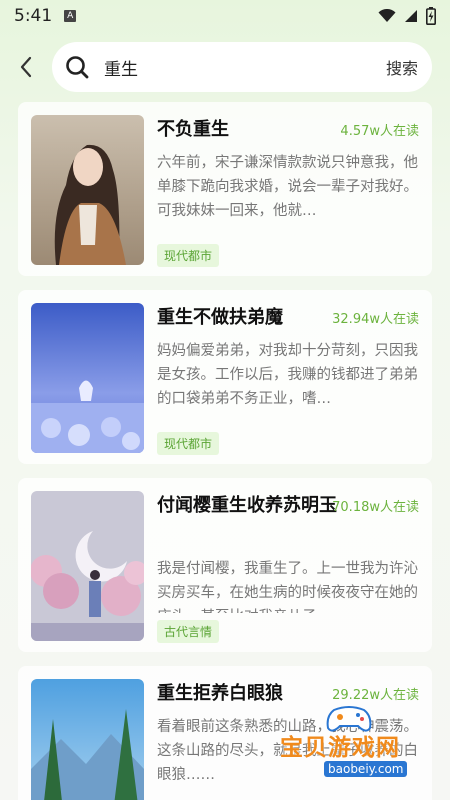 This screenshot has width=450, height=800. I want to click on back-button, so click(26, 67).